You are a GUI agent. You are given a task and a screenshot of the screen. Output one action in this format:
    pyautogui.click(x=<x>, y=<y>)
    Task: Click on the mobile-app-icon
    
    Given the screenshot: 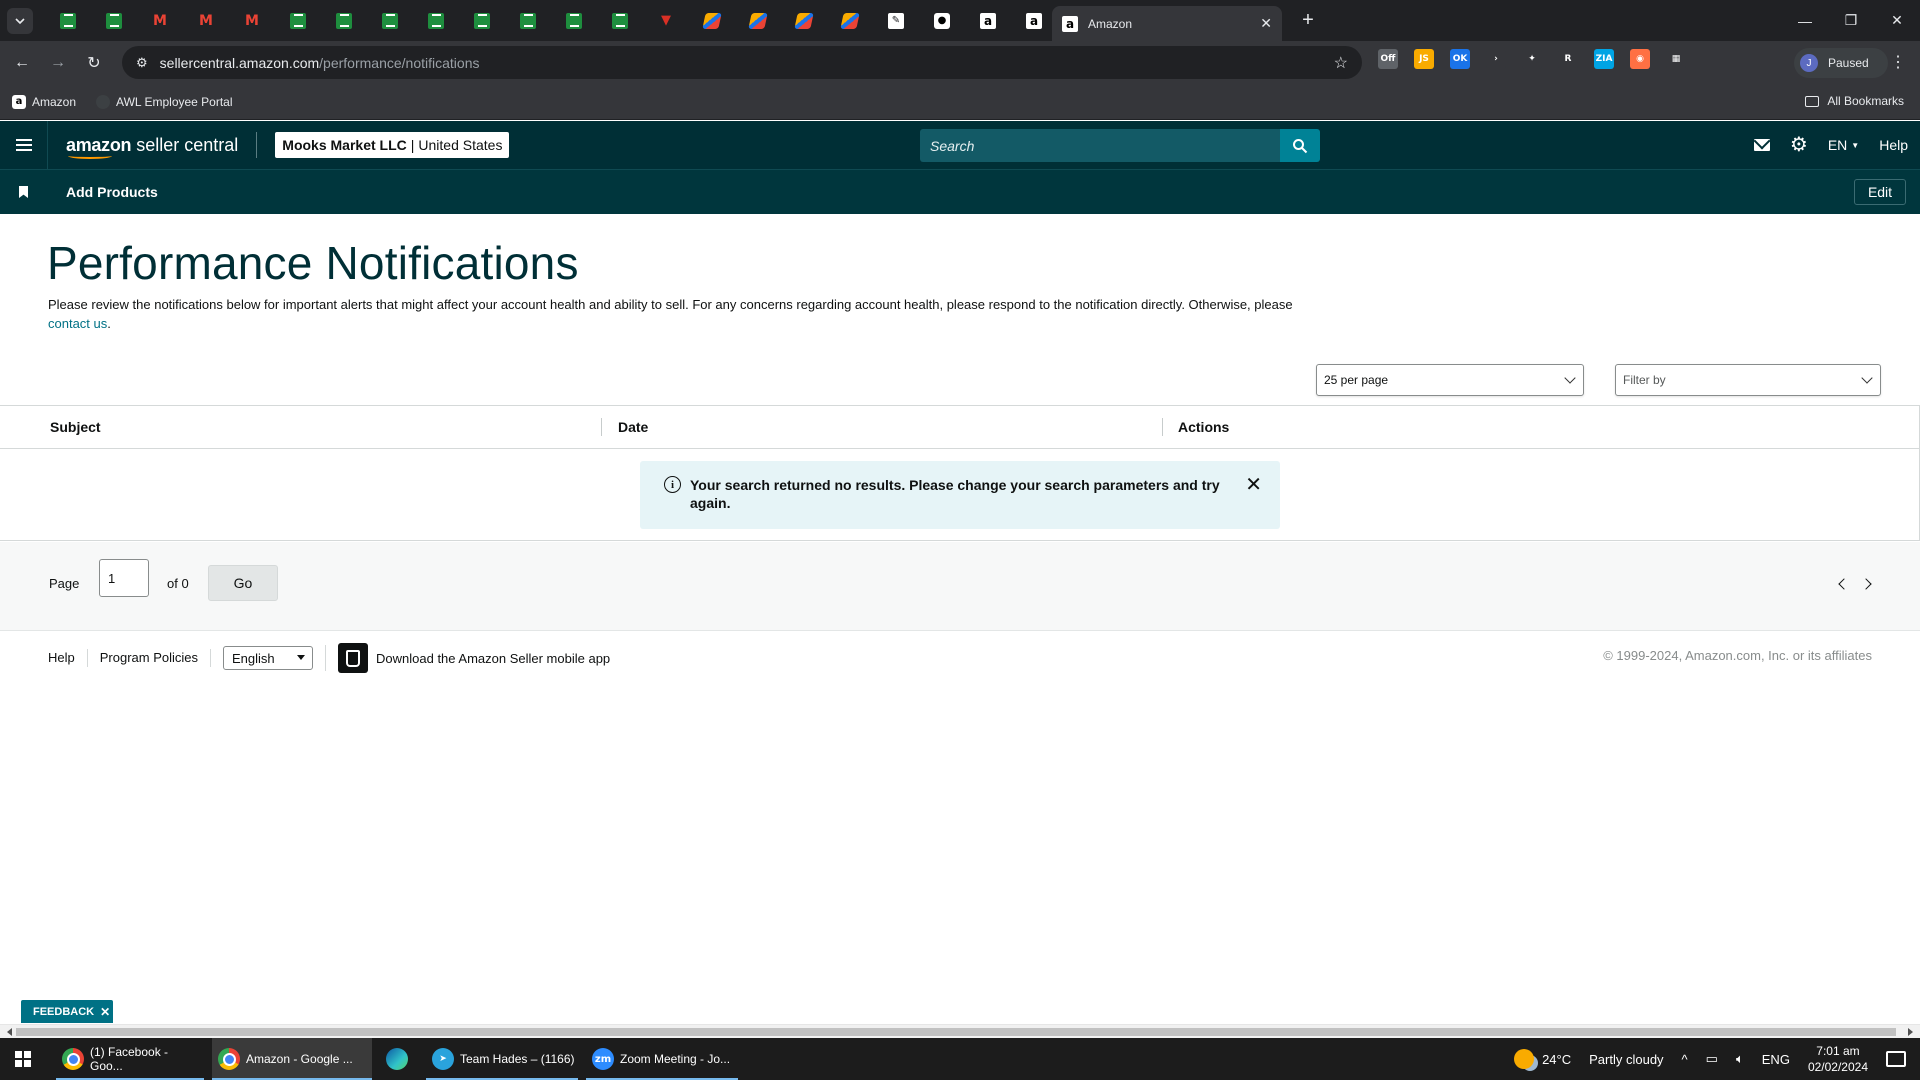 What is the action you would take?
    pyautogui.click(x=353, y=658)
    